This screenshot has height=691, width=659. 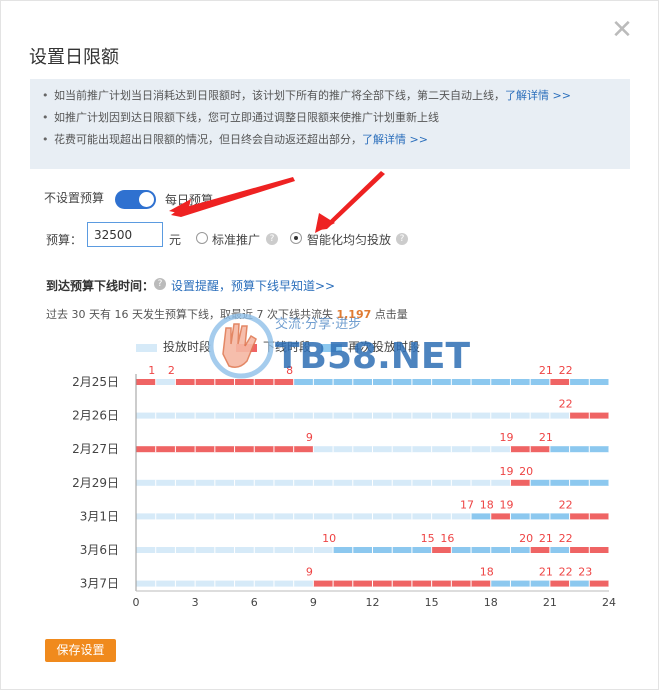 What do you see at coordinates (447, 538) in the screenshot?
I see `offline-hour-label: 16` at bounding box center [447, 538].